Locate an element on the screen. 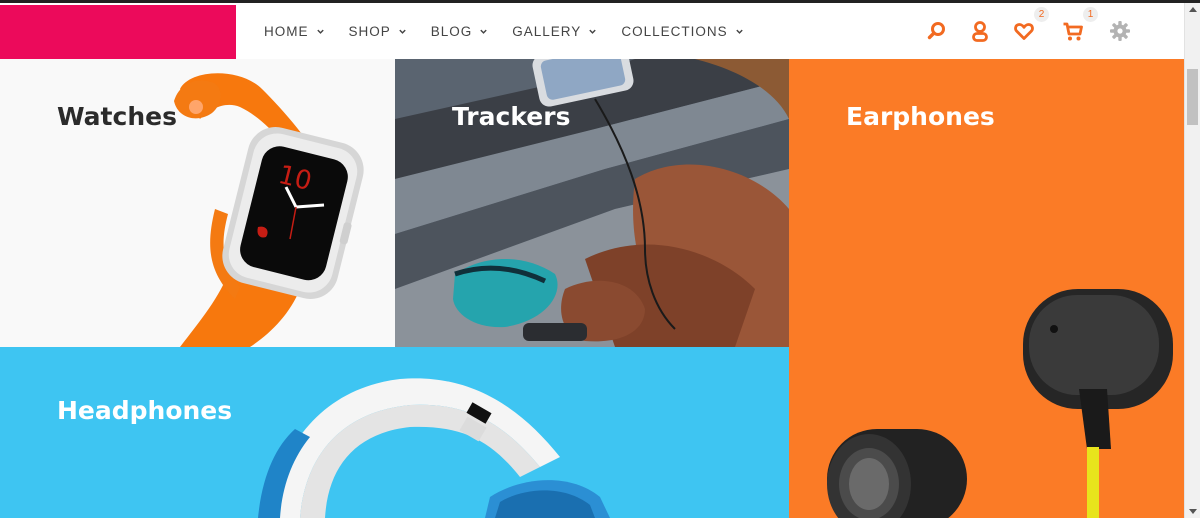  nav-item-collections: COLLECTIONS is located at coordinates (682, 31).